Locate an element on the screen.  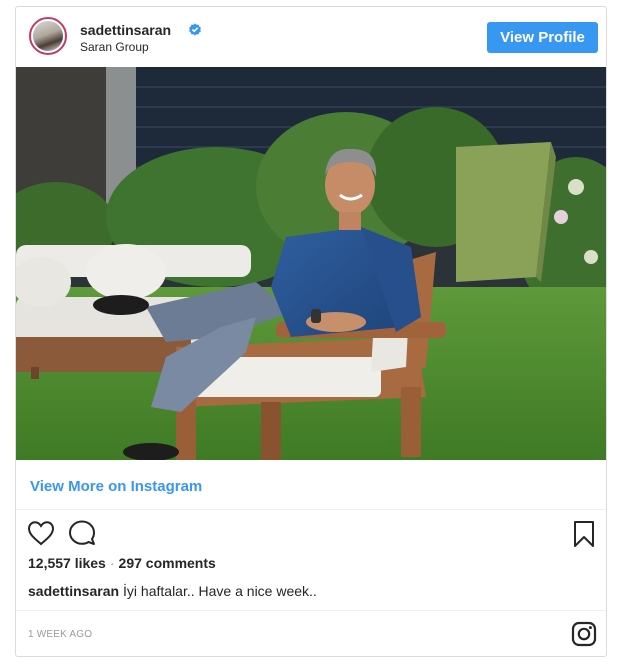
avatar is located at coordinates (48, 36).